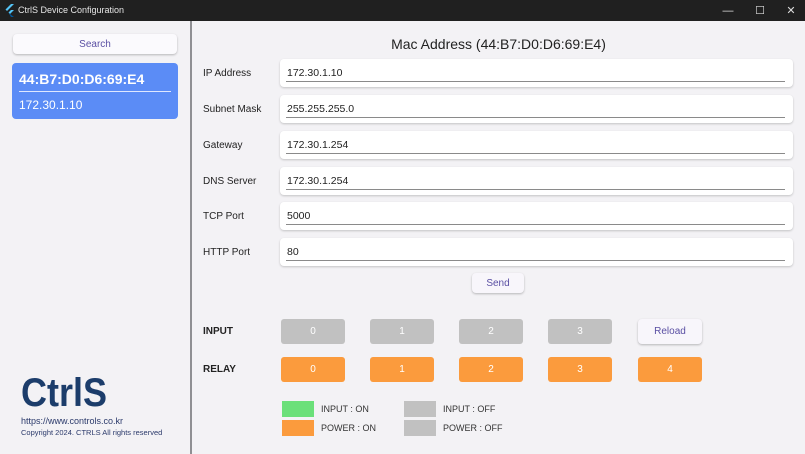 This screenshot has height=454, width=805. I want to click on input-1-button: 1, so click(402, 331).